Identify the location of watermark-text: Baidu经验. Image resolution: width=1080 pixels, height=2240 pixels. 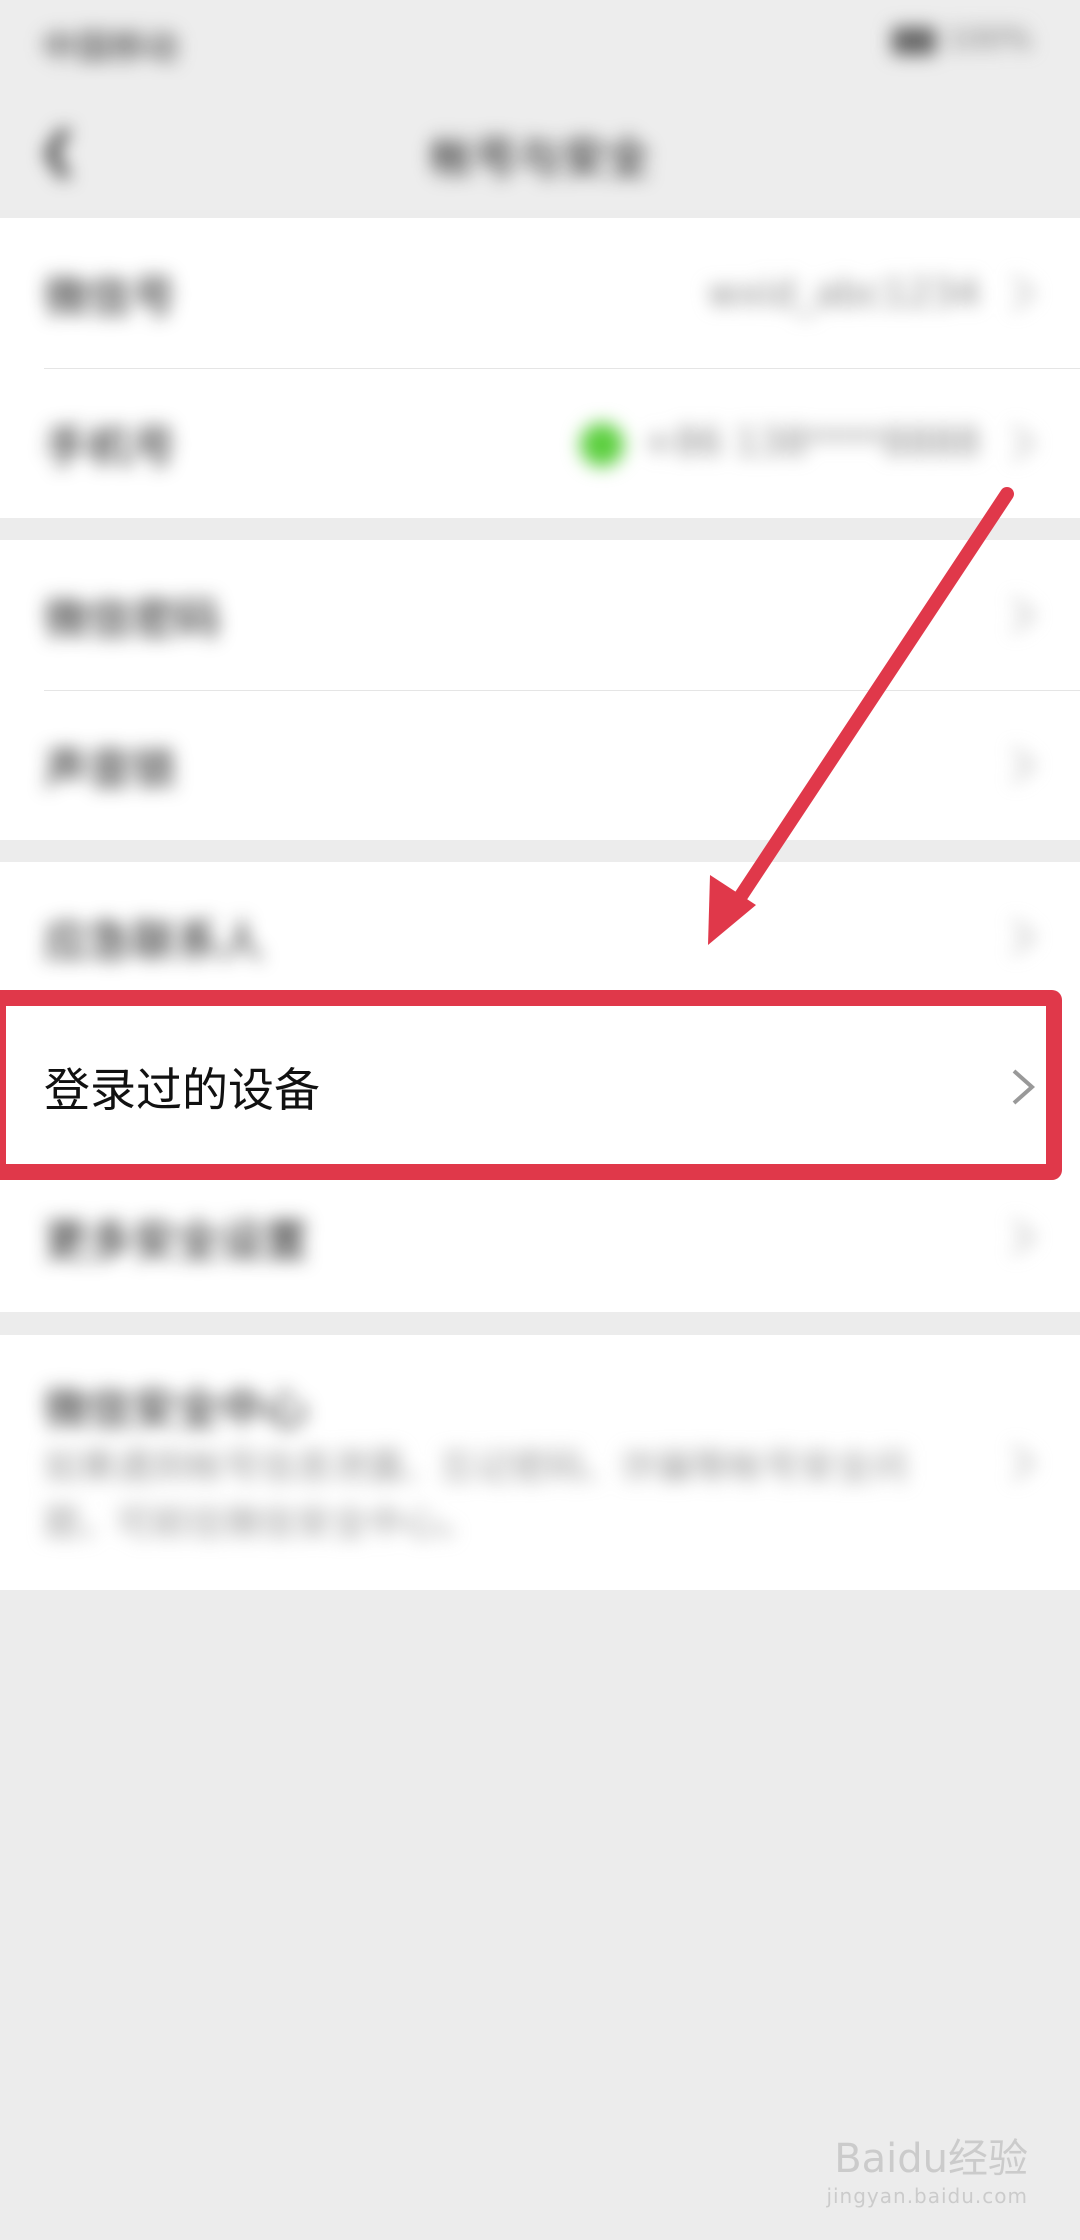
(931, 2159).